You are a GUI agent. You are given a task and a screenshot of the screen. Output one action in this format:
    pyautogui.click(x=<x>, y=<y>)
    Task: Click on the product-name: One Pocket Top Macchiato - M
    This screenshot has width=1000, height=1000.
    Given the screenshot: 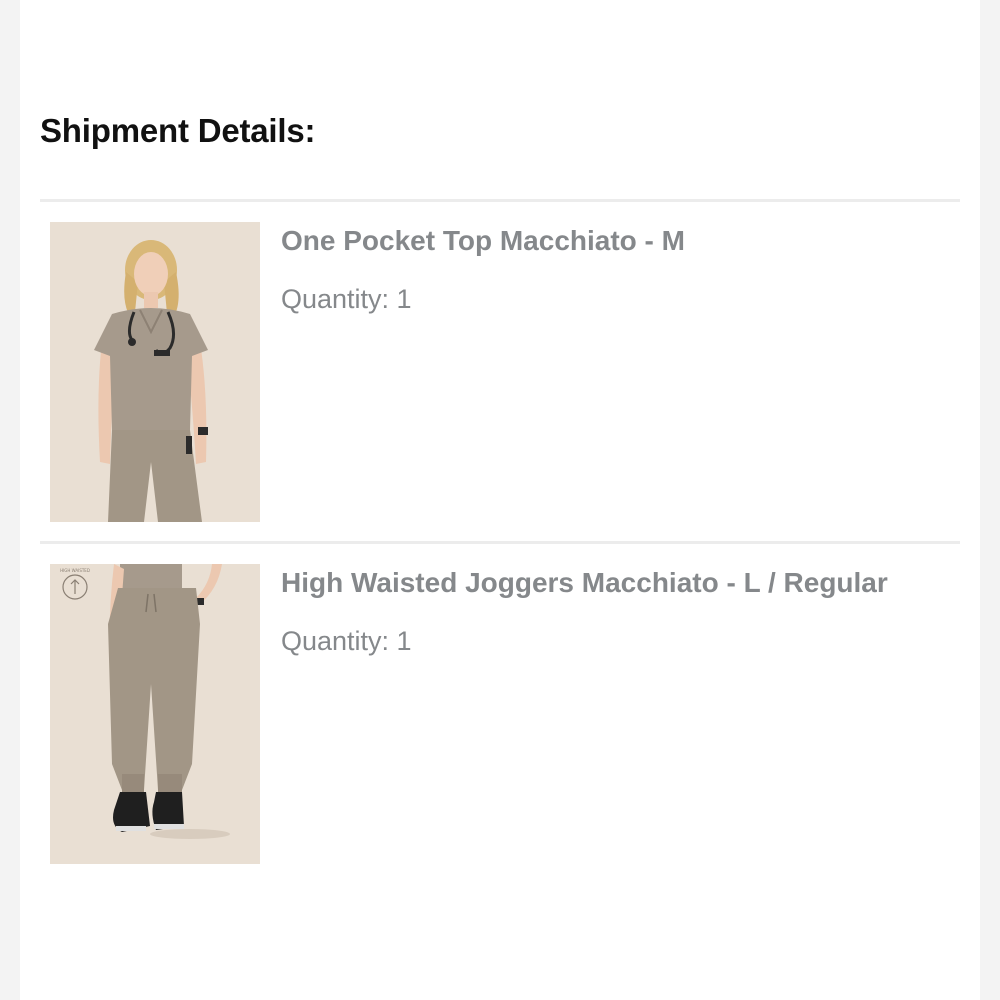 What is the action you would take?
    pyautogui.click(x=483, y=241)
    